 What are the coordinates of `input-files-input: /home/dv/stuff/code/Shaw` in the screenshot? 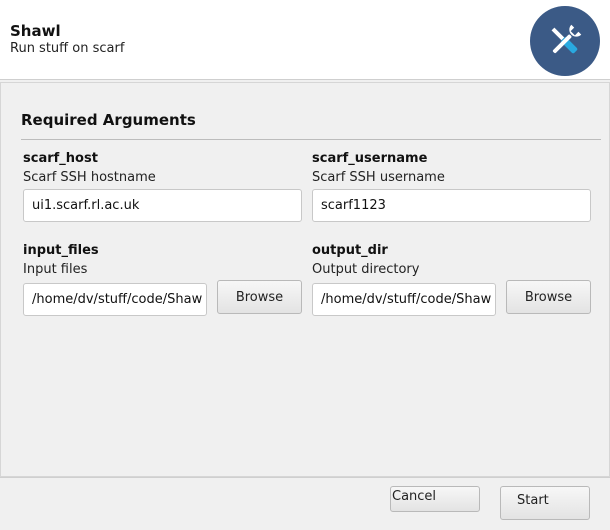 It's located at (115, 299).